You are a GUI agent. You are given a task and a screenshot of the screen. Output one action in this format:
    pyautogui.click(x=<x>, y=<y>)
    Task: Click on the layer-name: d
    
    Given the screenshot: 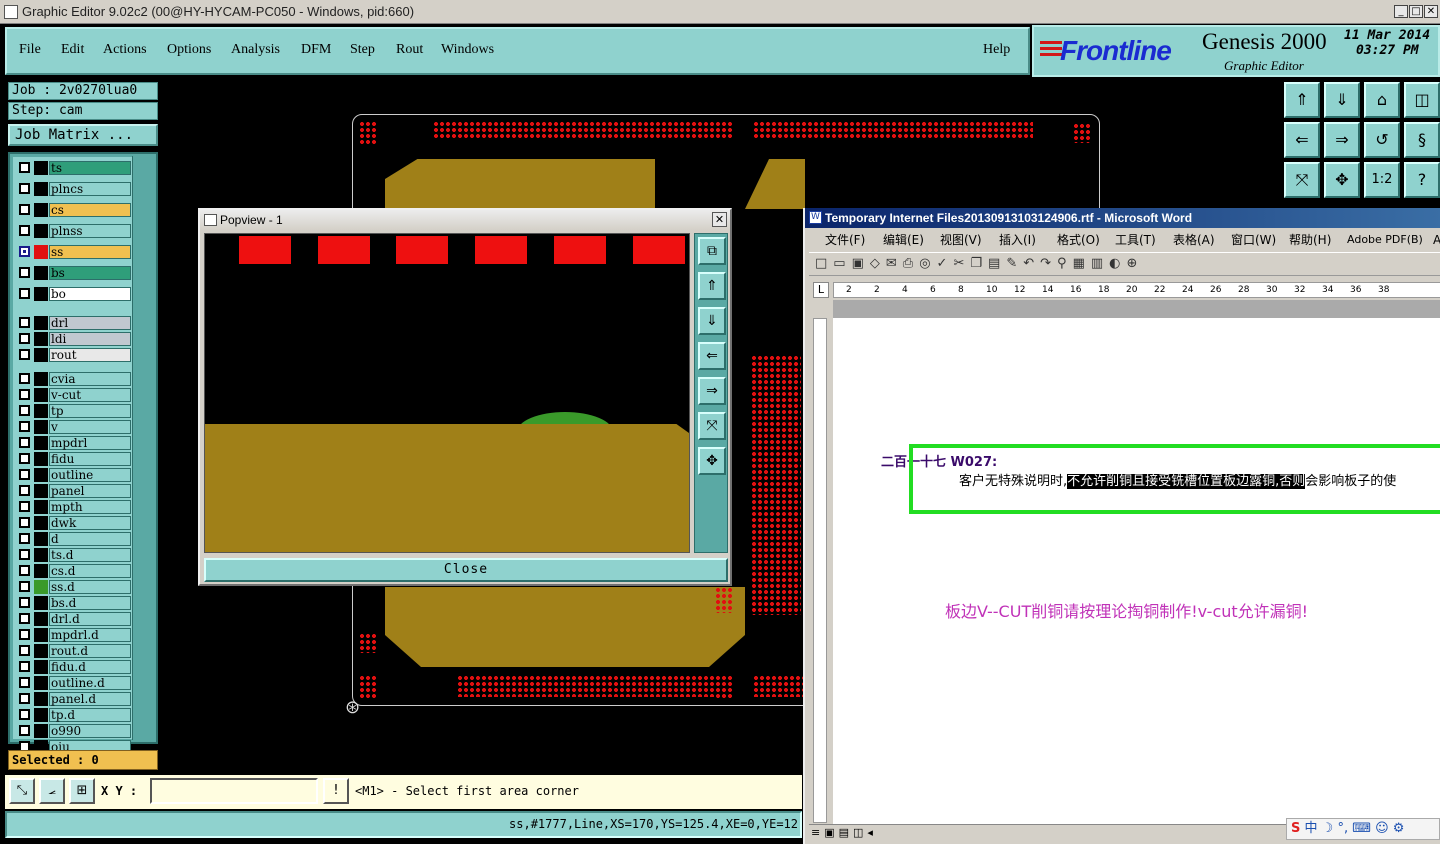 What is the action you would take?
    pyautogui.click(x=90, y=539)
    